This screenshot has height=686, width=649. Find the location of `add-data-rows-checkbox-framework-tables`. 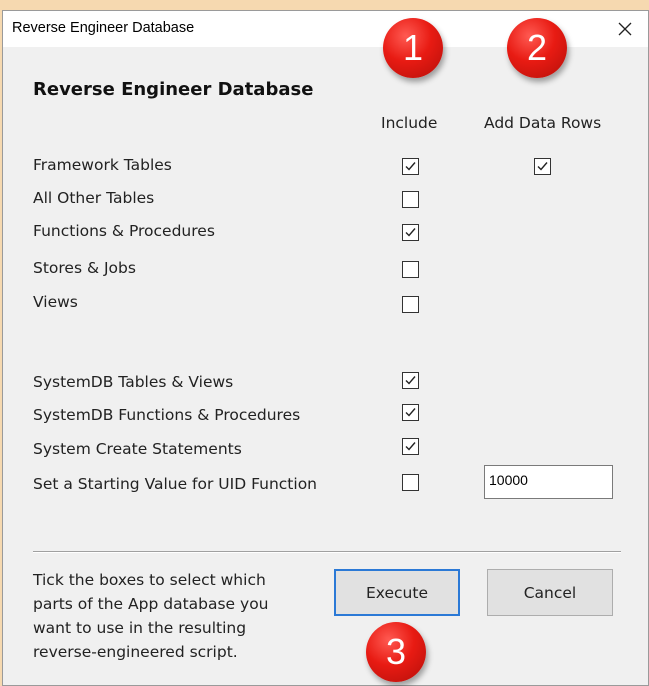

add-data-rows-checkbox-framework-tables is located at coordinates (542, 166).